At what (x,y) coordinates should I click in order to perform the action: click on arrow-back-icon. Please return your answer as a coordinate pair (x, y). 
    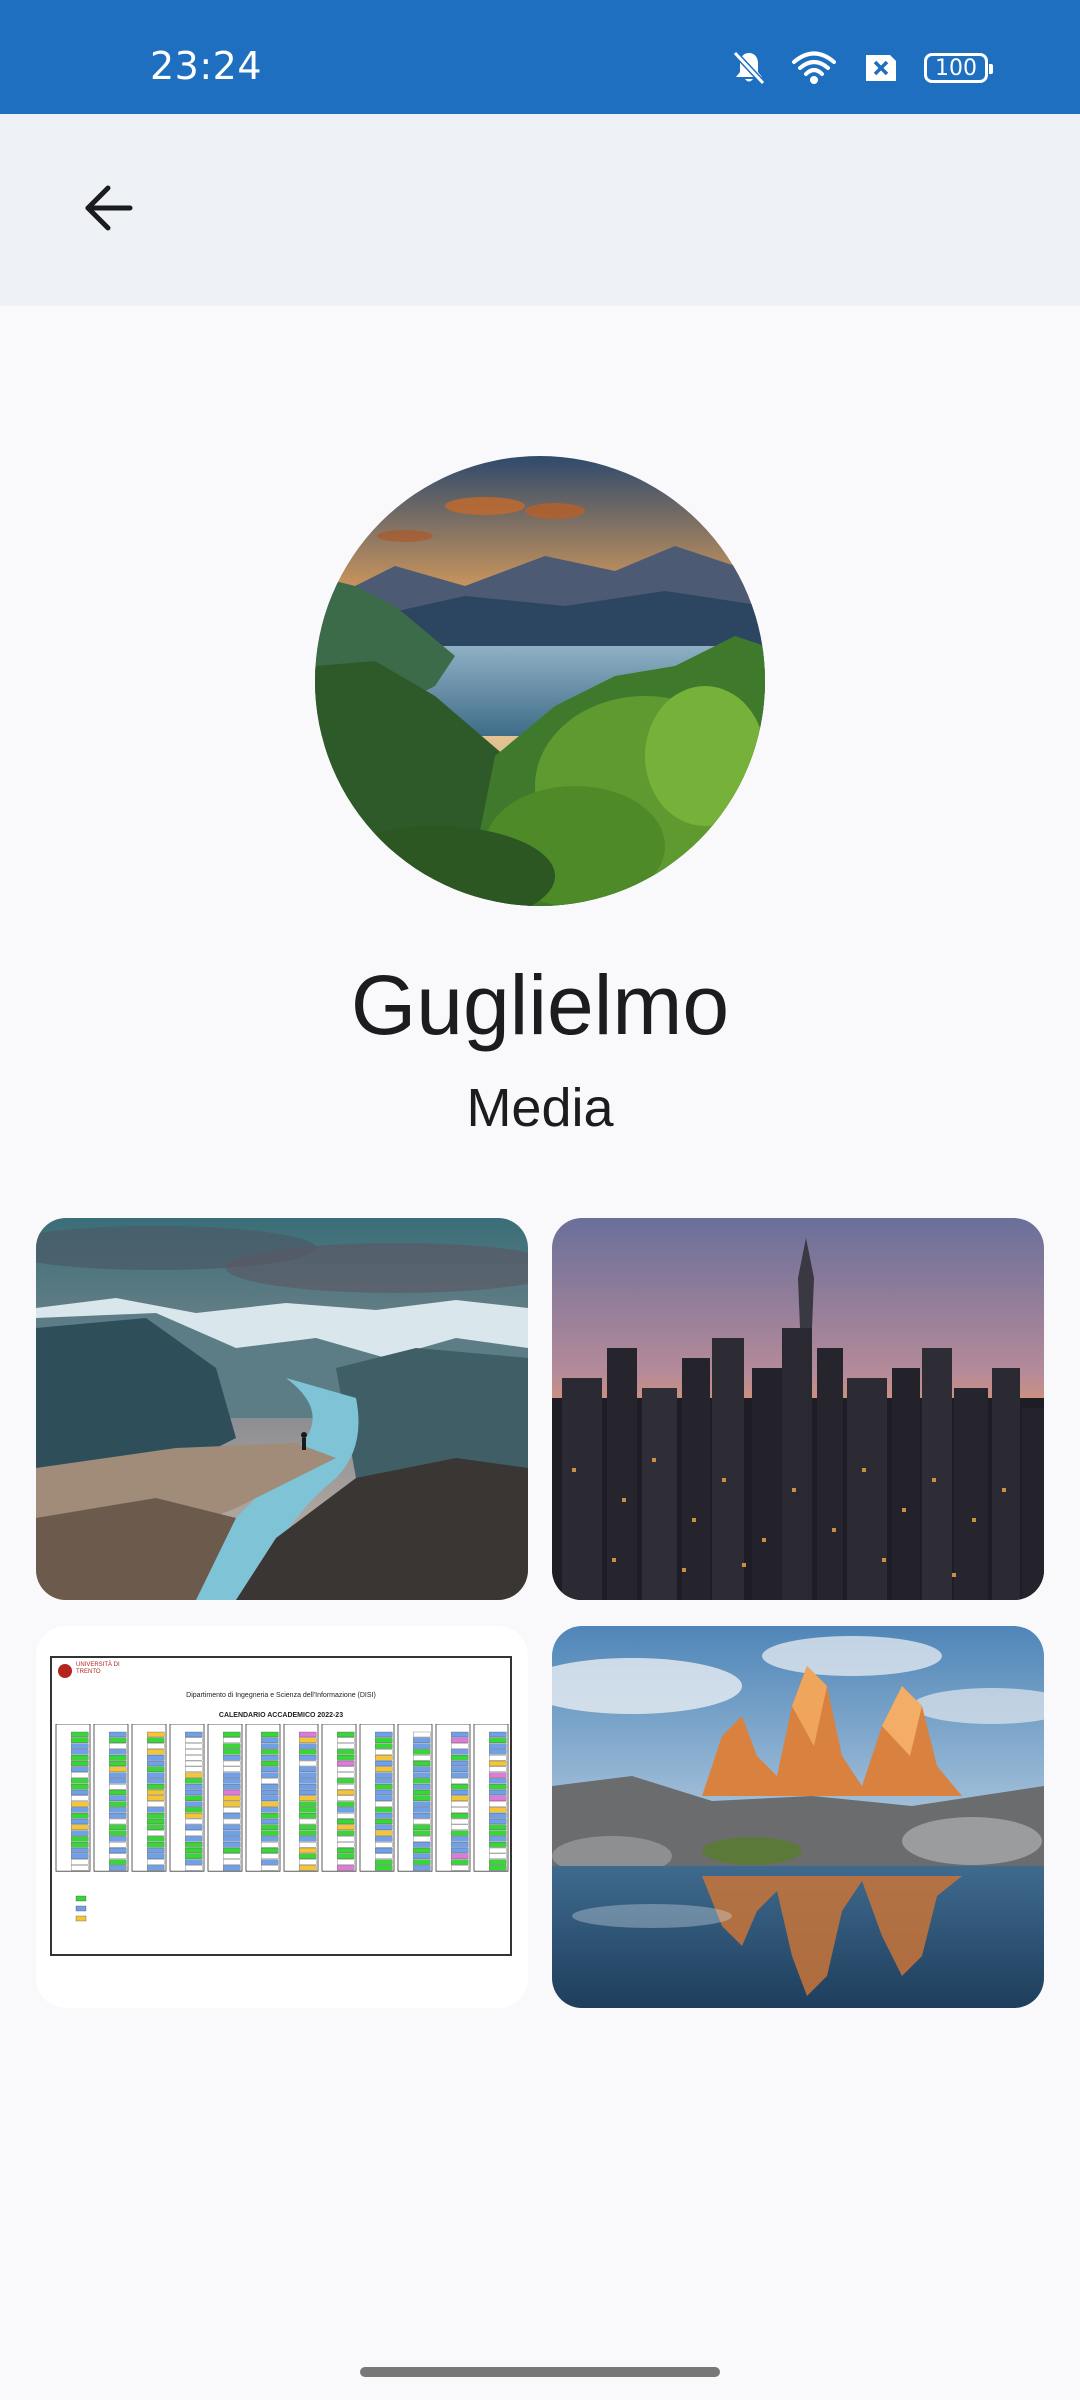
    Looking at the image, I should click on (108, 210).